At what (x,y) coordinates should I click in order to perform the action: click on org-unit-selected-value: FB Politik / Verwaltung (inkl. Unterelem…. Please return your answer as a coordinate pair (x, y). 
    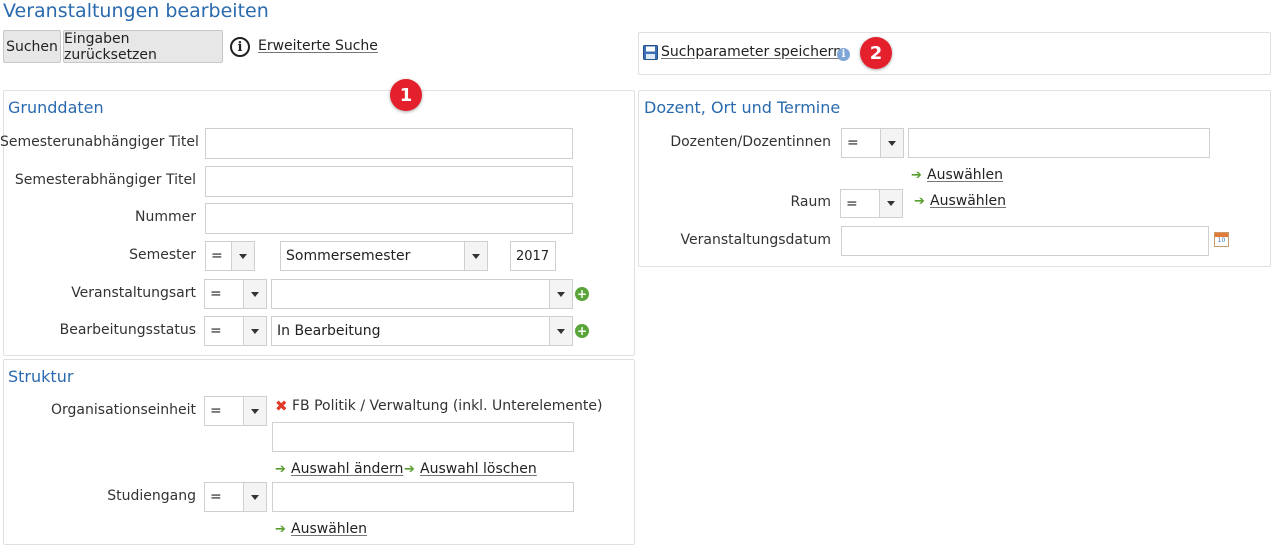
    Looking at the image, I should click on (447, 406).